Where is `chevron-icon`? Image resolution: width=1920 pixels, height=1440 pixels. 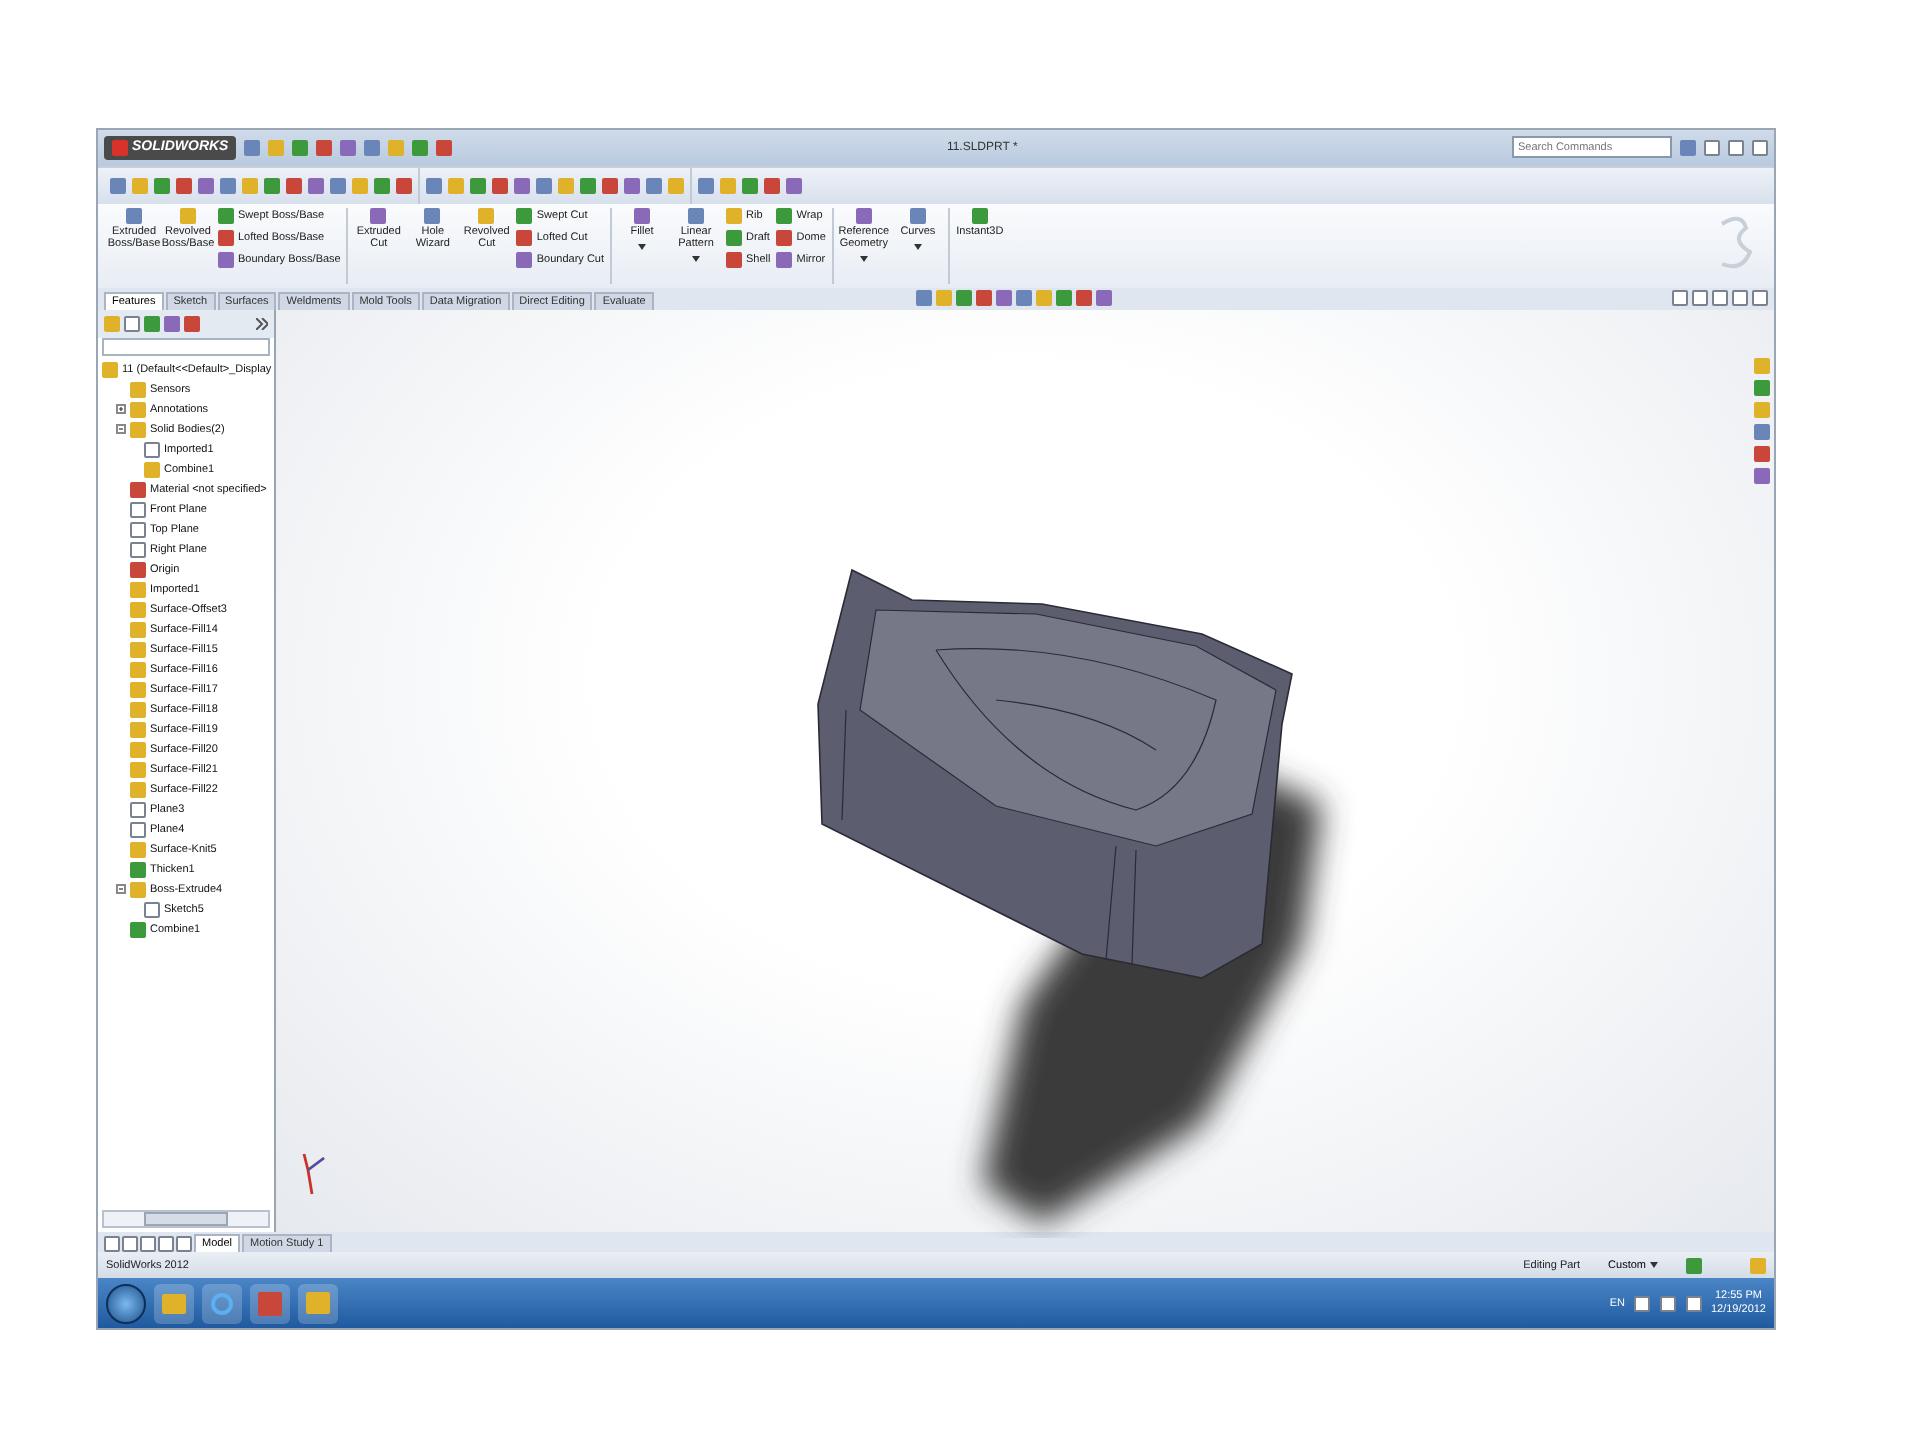
chevron-icon is located at coordinates (262, 323).